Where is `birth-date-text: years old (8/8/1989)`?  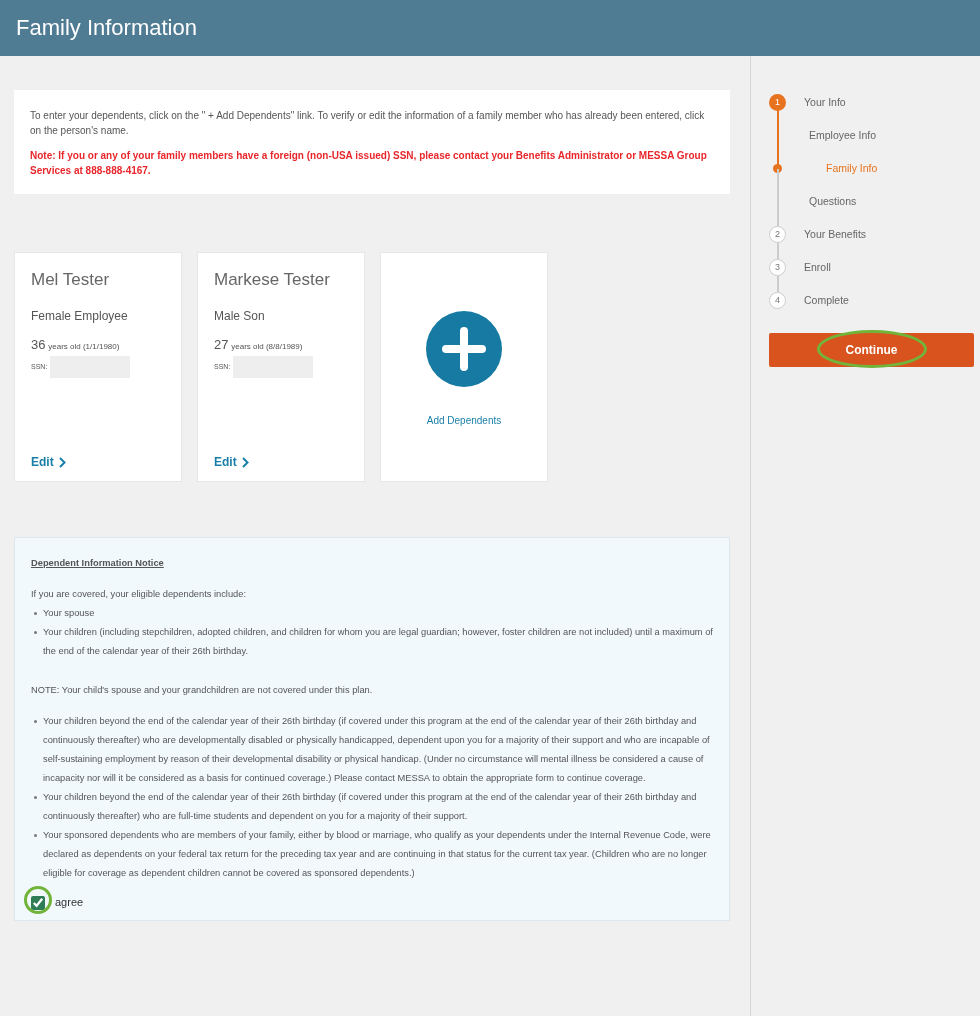
birth-date-text: years old (8/8/1989) is located at coordinates (267, 346).